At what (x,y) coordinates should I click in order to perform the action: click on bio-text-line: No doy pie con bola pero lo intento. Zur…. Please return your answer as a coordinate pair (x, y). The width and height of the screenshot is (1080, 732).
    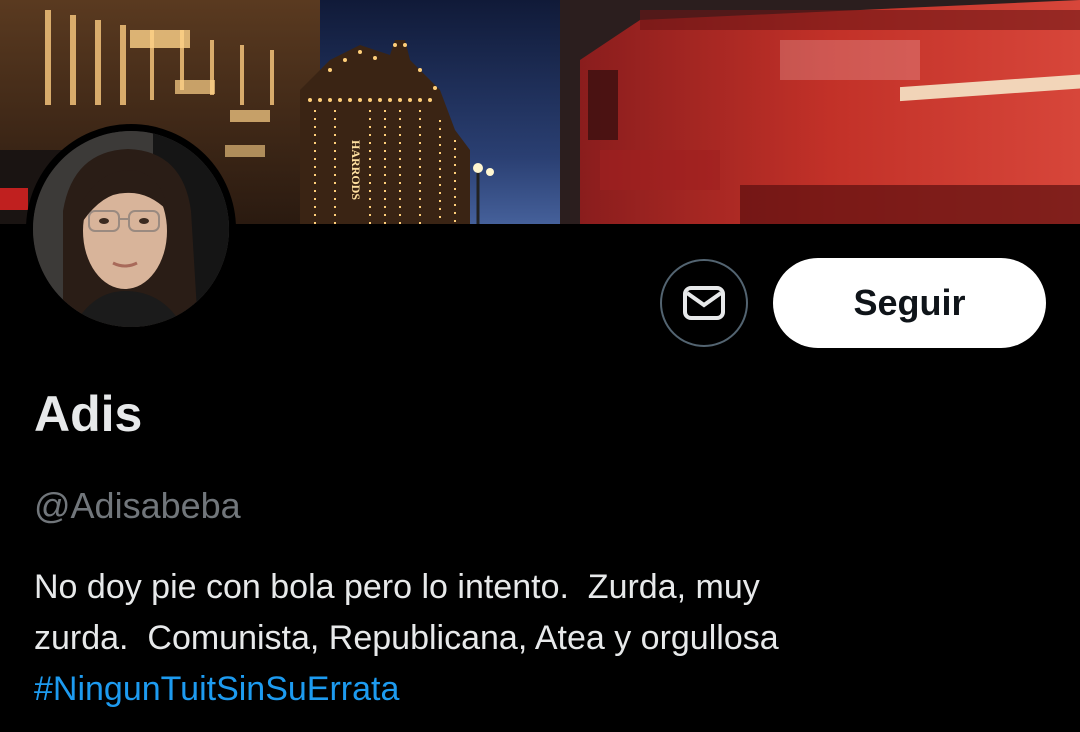
    Looking at the image, I should click on (397, 587).